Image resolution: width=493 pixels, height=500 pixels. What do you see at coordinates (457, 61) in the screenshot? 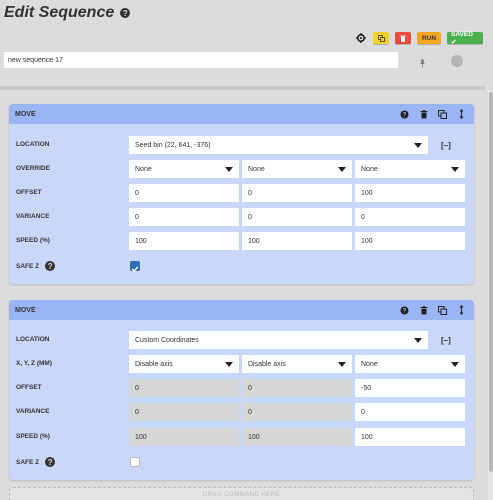
I see `sequence-color-picker` at bounding box center [457, 61].